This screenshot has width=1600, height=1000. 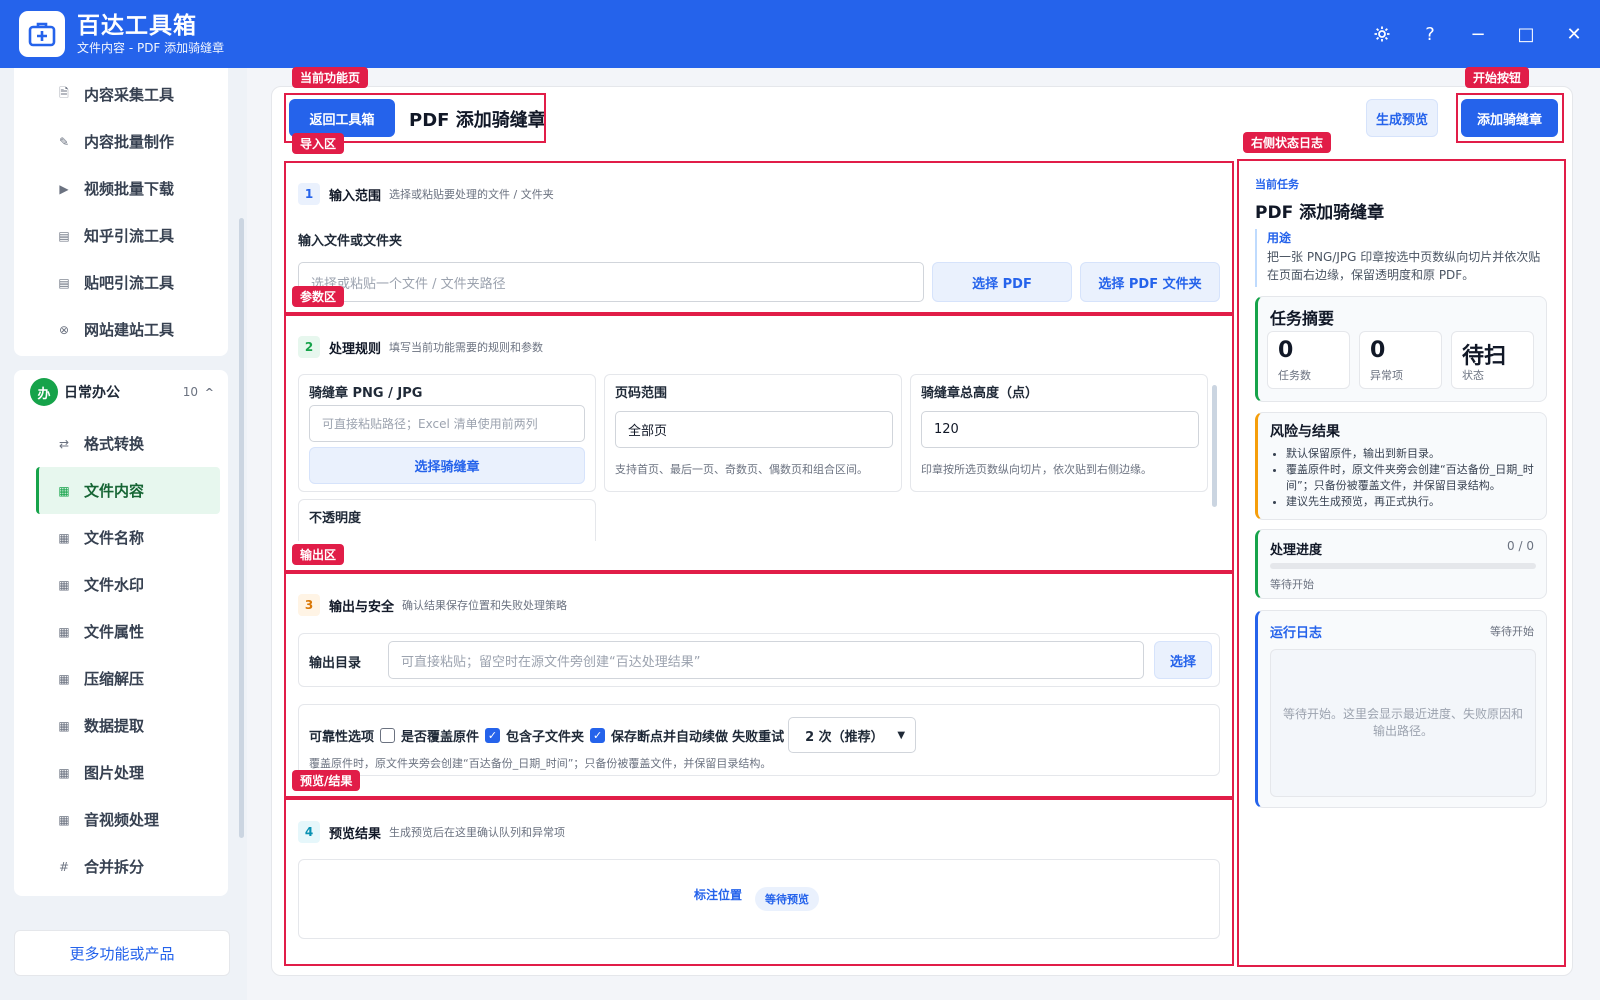 I want to click on sidebar-item: ▦ 数据提取, so click(x=121, y=725).